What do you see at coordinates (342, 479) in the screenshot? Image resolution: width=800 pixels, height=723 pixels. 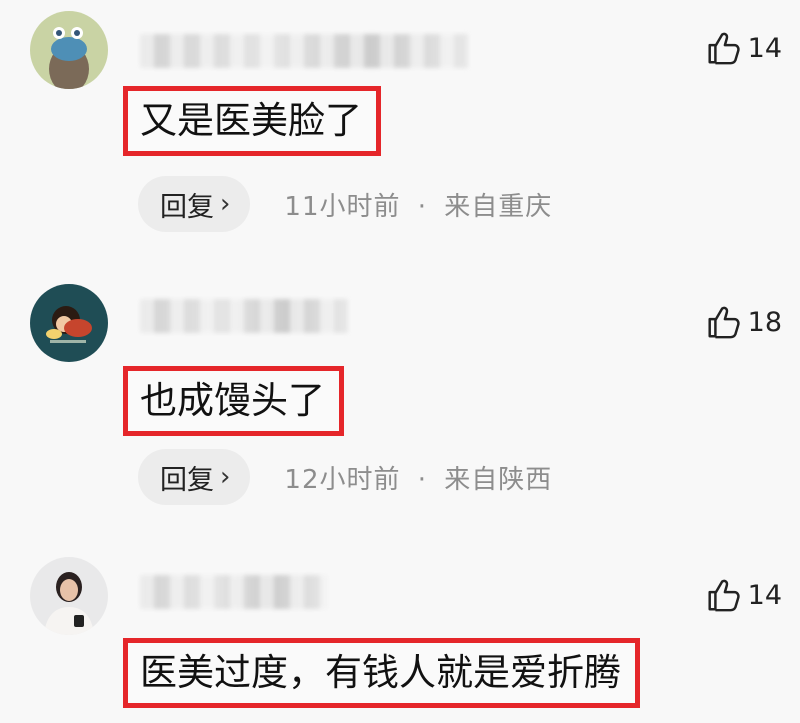 I see `comment-time: 12小时前` at bounding box center [342, 479].